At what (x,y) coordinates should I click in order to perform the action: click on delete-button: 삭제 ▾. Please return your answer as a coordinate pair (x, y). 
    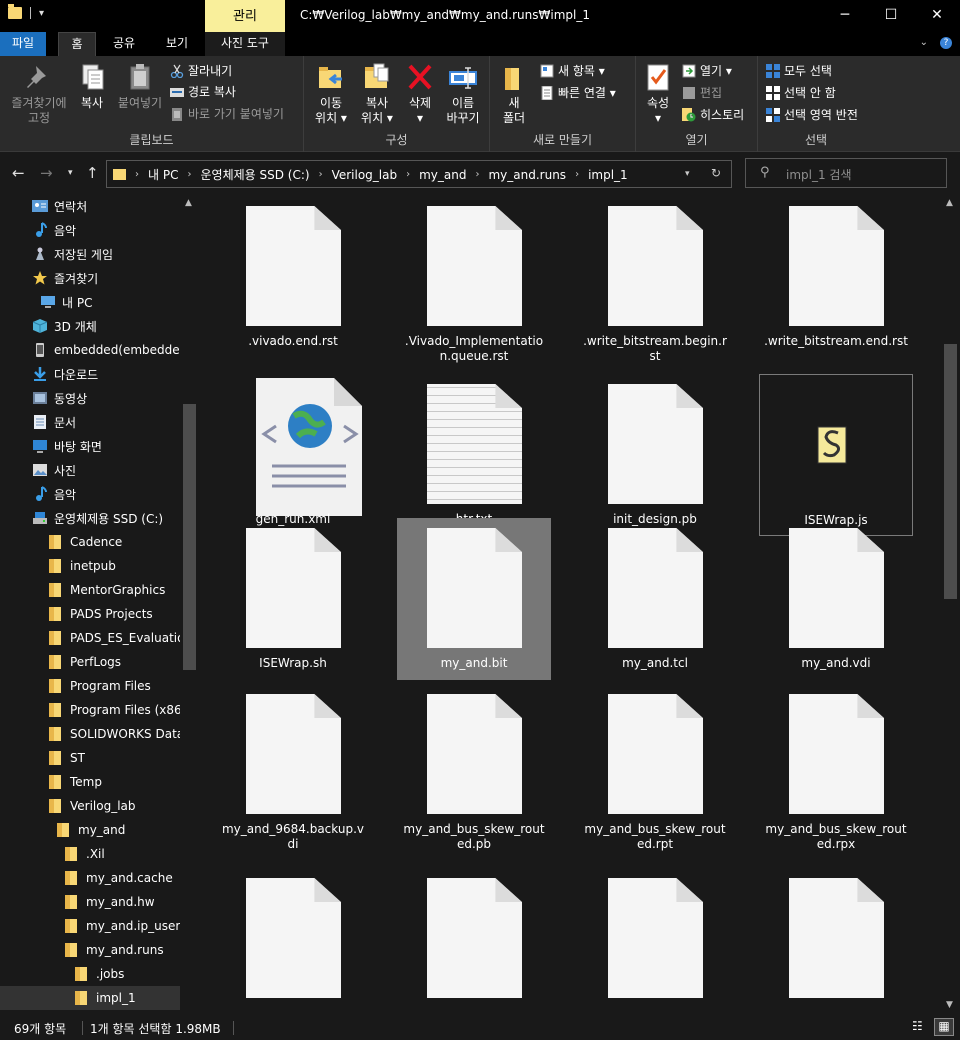
    Looking at the image, I should click on (420, 94).